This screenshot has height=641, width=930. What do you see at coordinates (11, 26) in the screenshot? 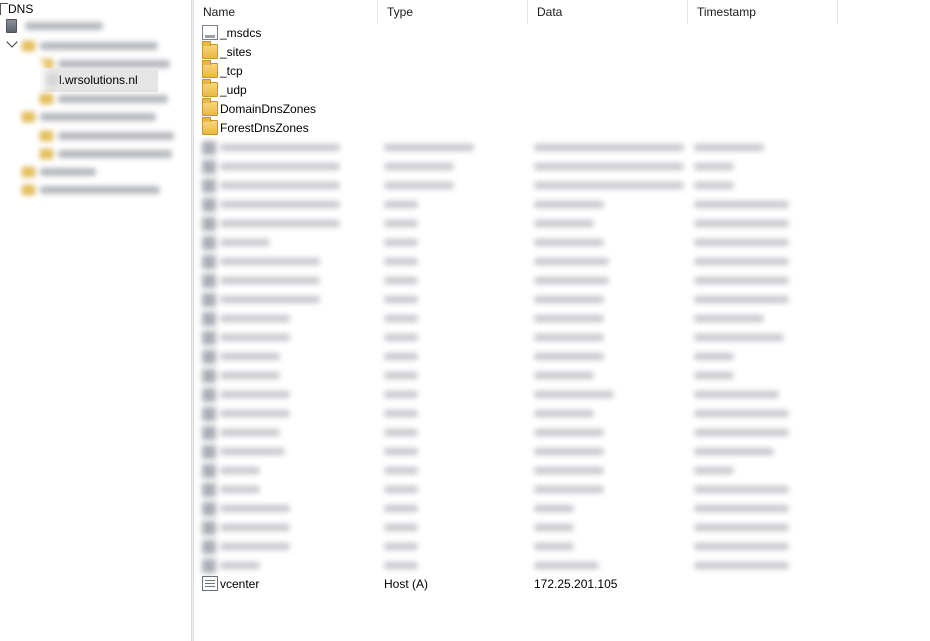
I see `server-icon` at bounding box center [11, 26].